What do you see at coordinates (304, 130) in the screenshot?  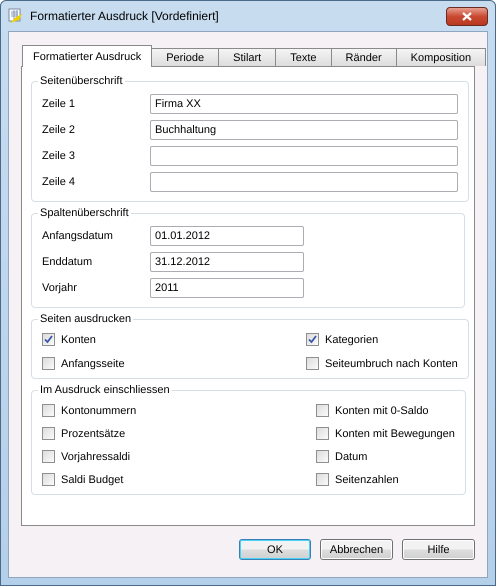 I see `input-field: Buchhaltung` at bounding box center [304, 130].